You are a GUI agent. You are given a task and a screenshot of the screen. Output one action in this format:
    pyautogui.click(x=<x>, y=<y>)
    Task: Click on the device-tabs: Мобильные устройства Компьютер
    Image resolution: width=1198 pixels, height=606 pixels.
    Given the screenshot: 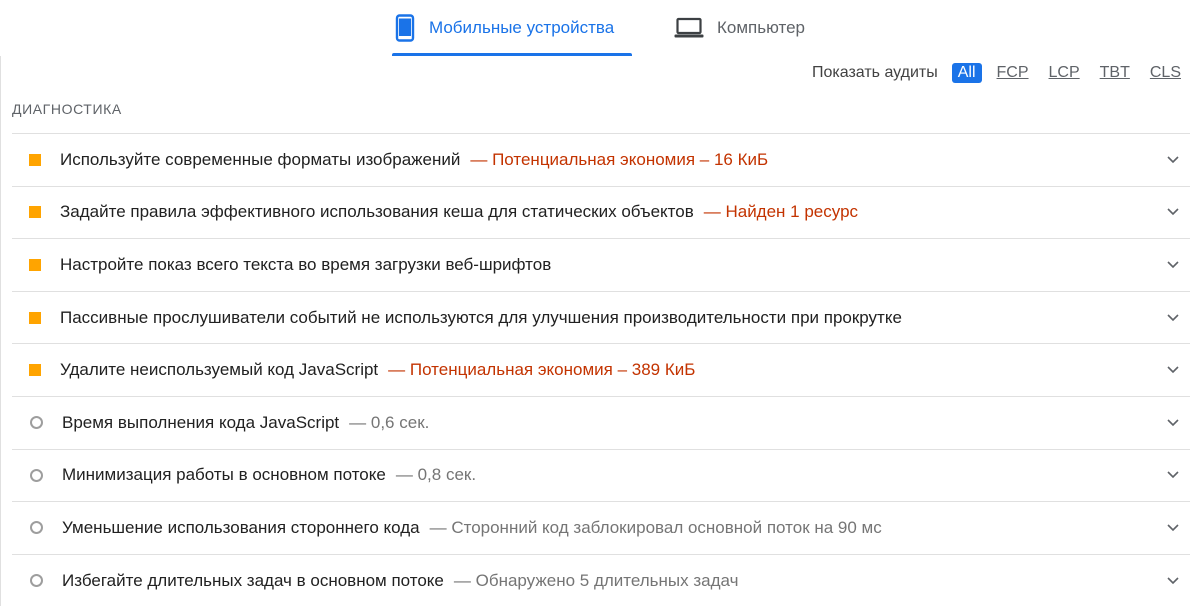 What is the action you would take?
    pyautogui.click(x=599, y=28)
    